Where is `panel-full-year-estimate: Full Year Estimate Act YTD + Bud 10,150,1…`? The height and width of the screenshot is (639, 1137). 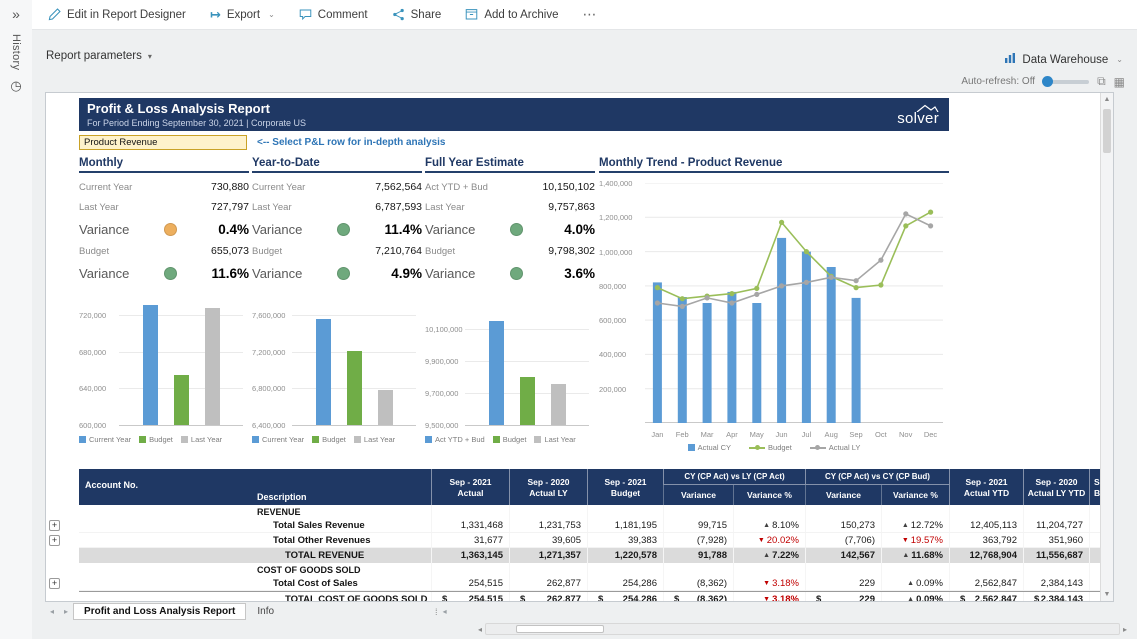
panel-full-year-estimate: Full Year Estimate Act YTD + Bud 10,150,1… is located at coordinates (510, 300).